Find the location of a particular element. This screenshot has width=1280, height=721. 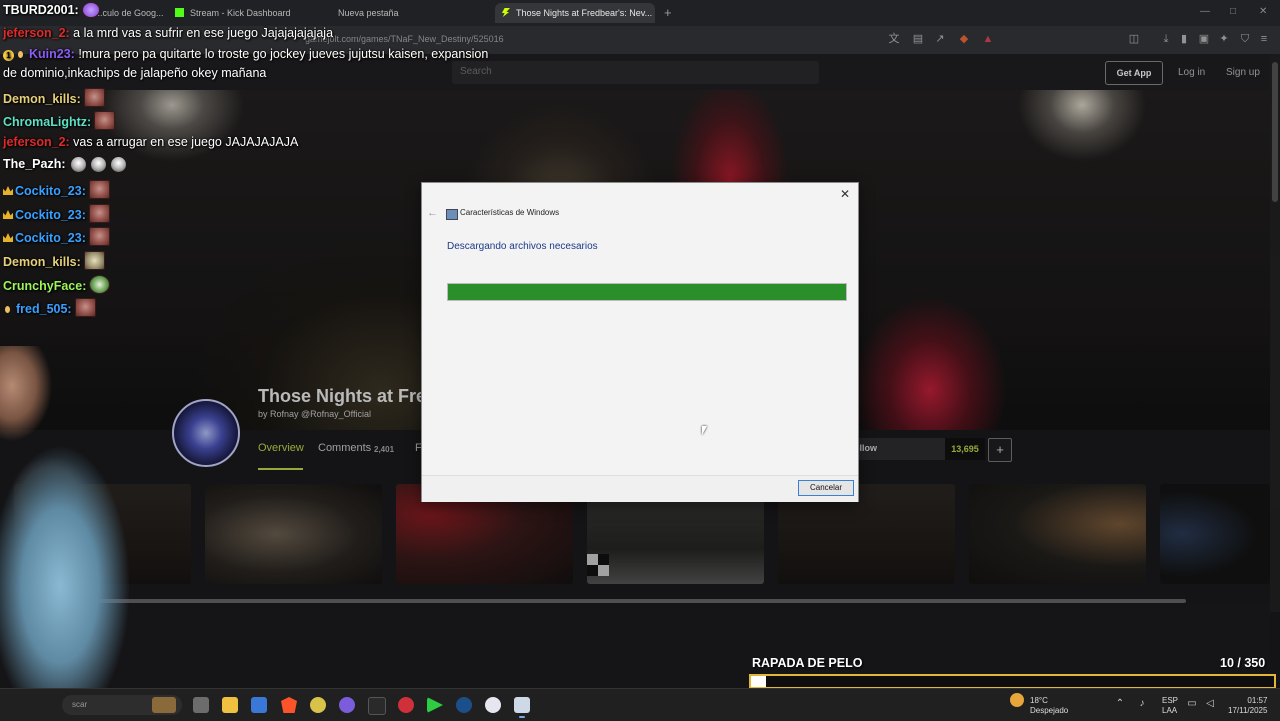

tab-kick-dashboard: Stream - Kick Dashboard is located at coordinates (245, 13).